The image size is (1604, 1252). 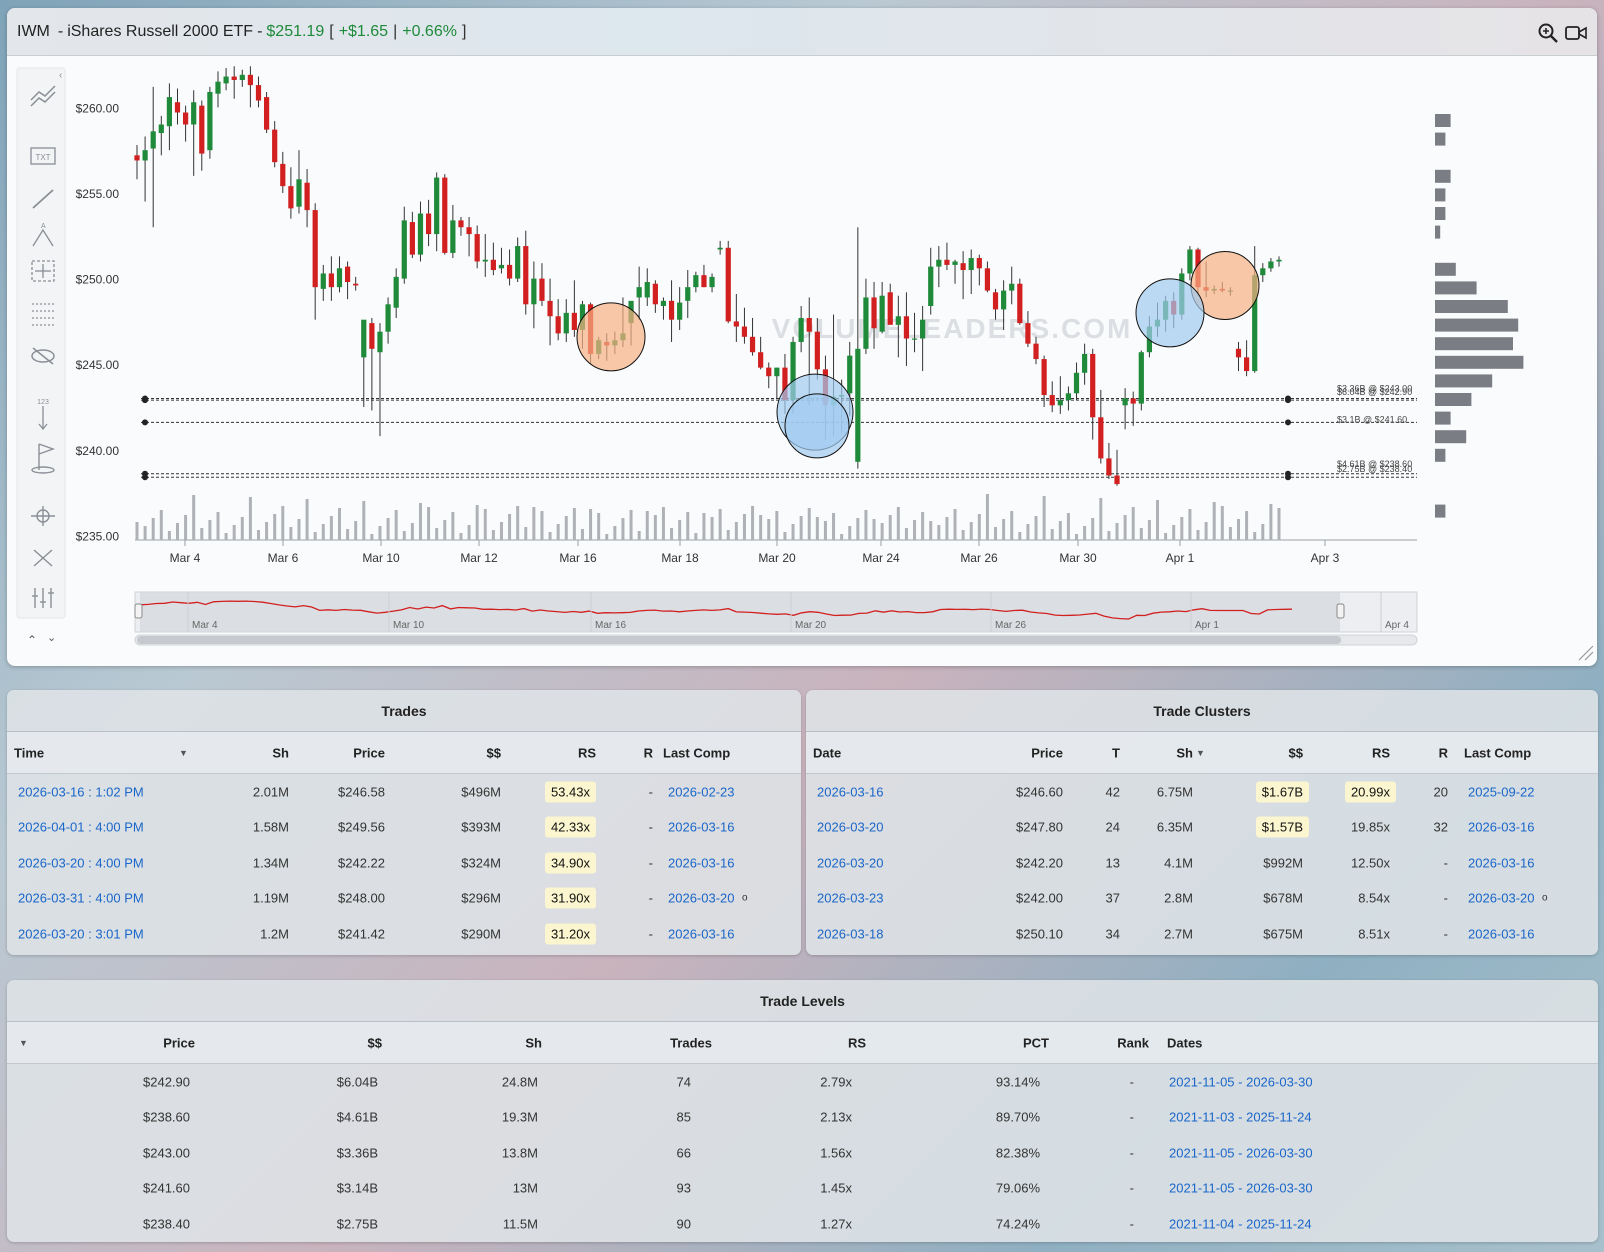 What do you see at coordinates (81, 933) in the screenshot?
I see `trade-time-link: 2026-03-20 : 3:01 PM` at bounding box center [81, 933].